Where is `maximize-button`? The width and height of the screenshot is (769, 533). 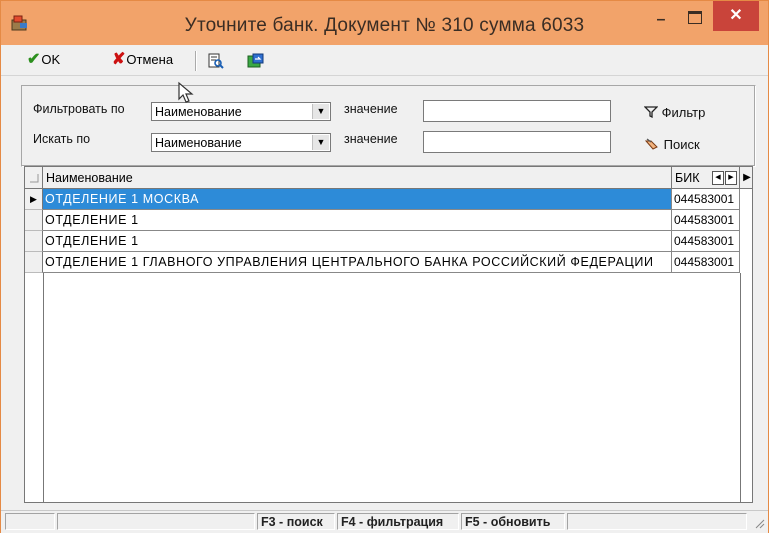
maximize-button is located at coordinates (695, 20).